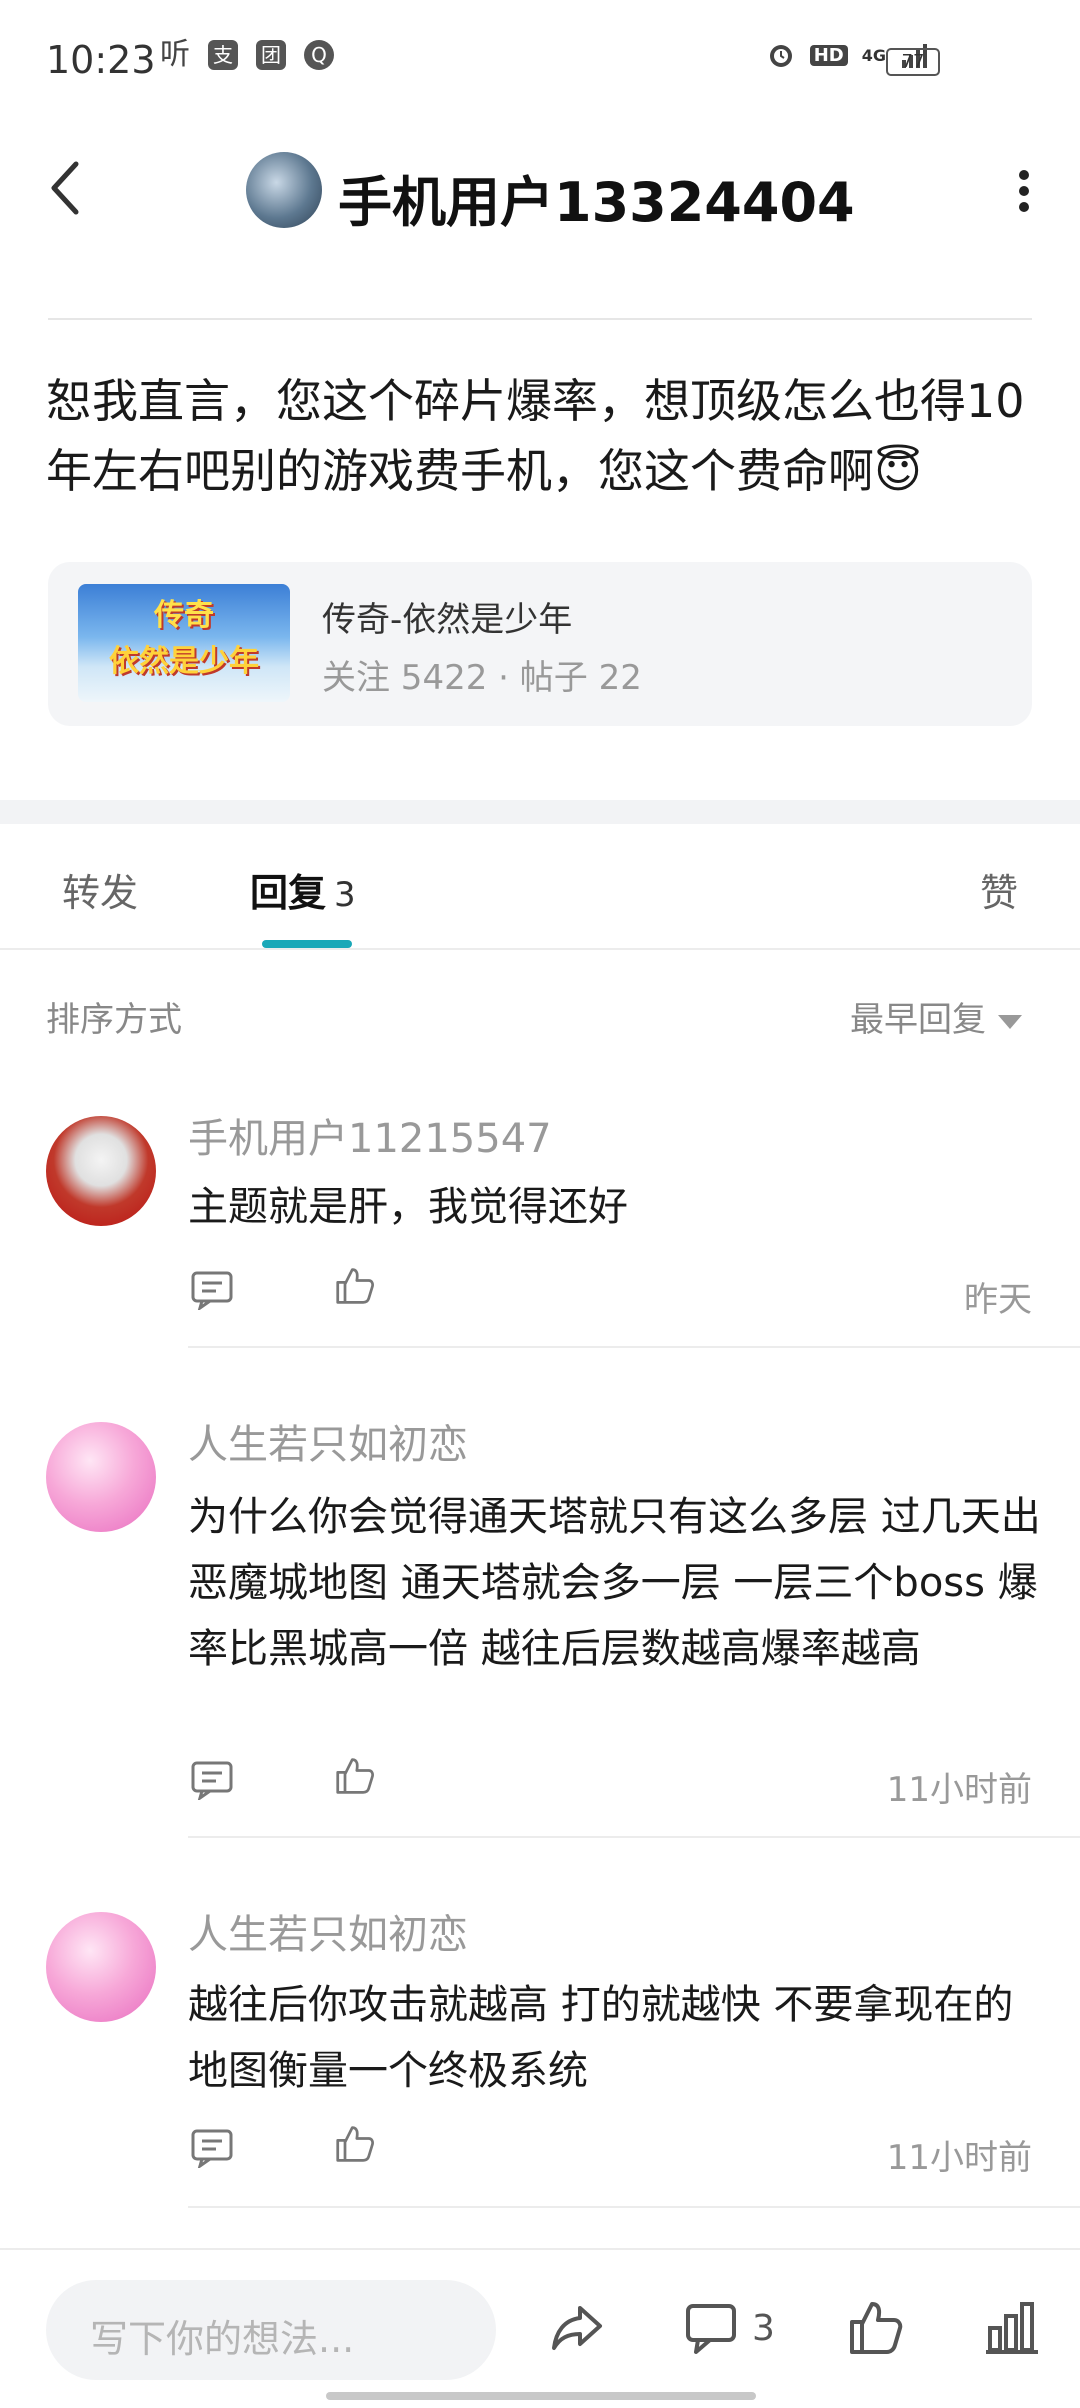  What do you see at coordinates (540, 949) in the screenshot?
I see `tab-divider` at bounding box center [540, 949].